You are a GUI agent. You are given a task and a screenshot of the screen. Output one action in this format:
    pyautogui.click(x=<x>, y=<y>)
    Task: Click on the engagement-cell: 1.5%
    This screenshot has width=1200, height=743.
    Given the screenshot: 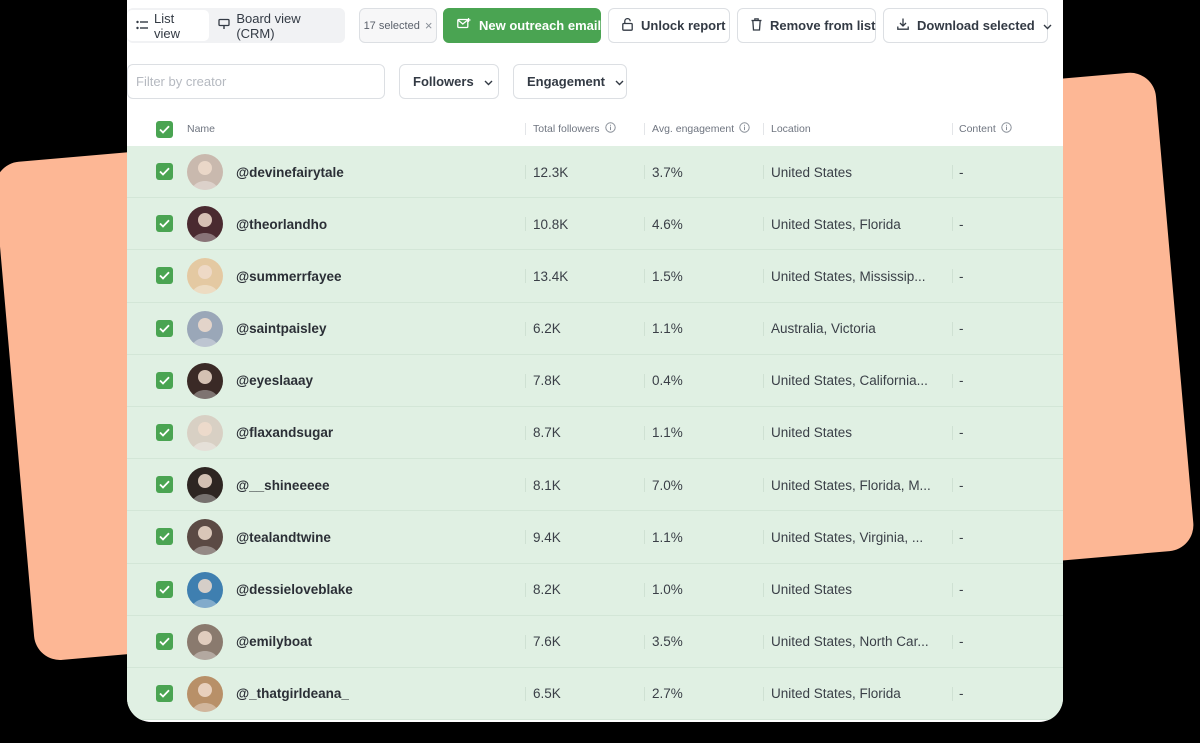 What is the action you would take?
    pyautogui.click(x=667, y=276)
    